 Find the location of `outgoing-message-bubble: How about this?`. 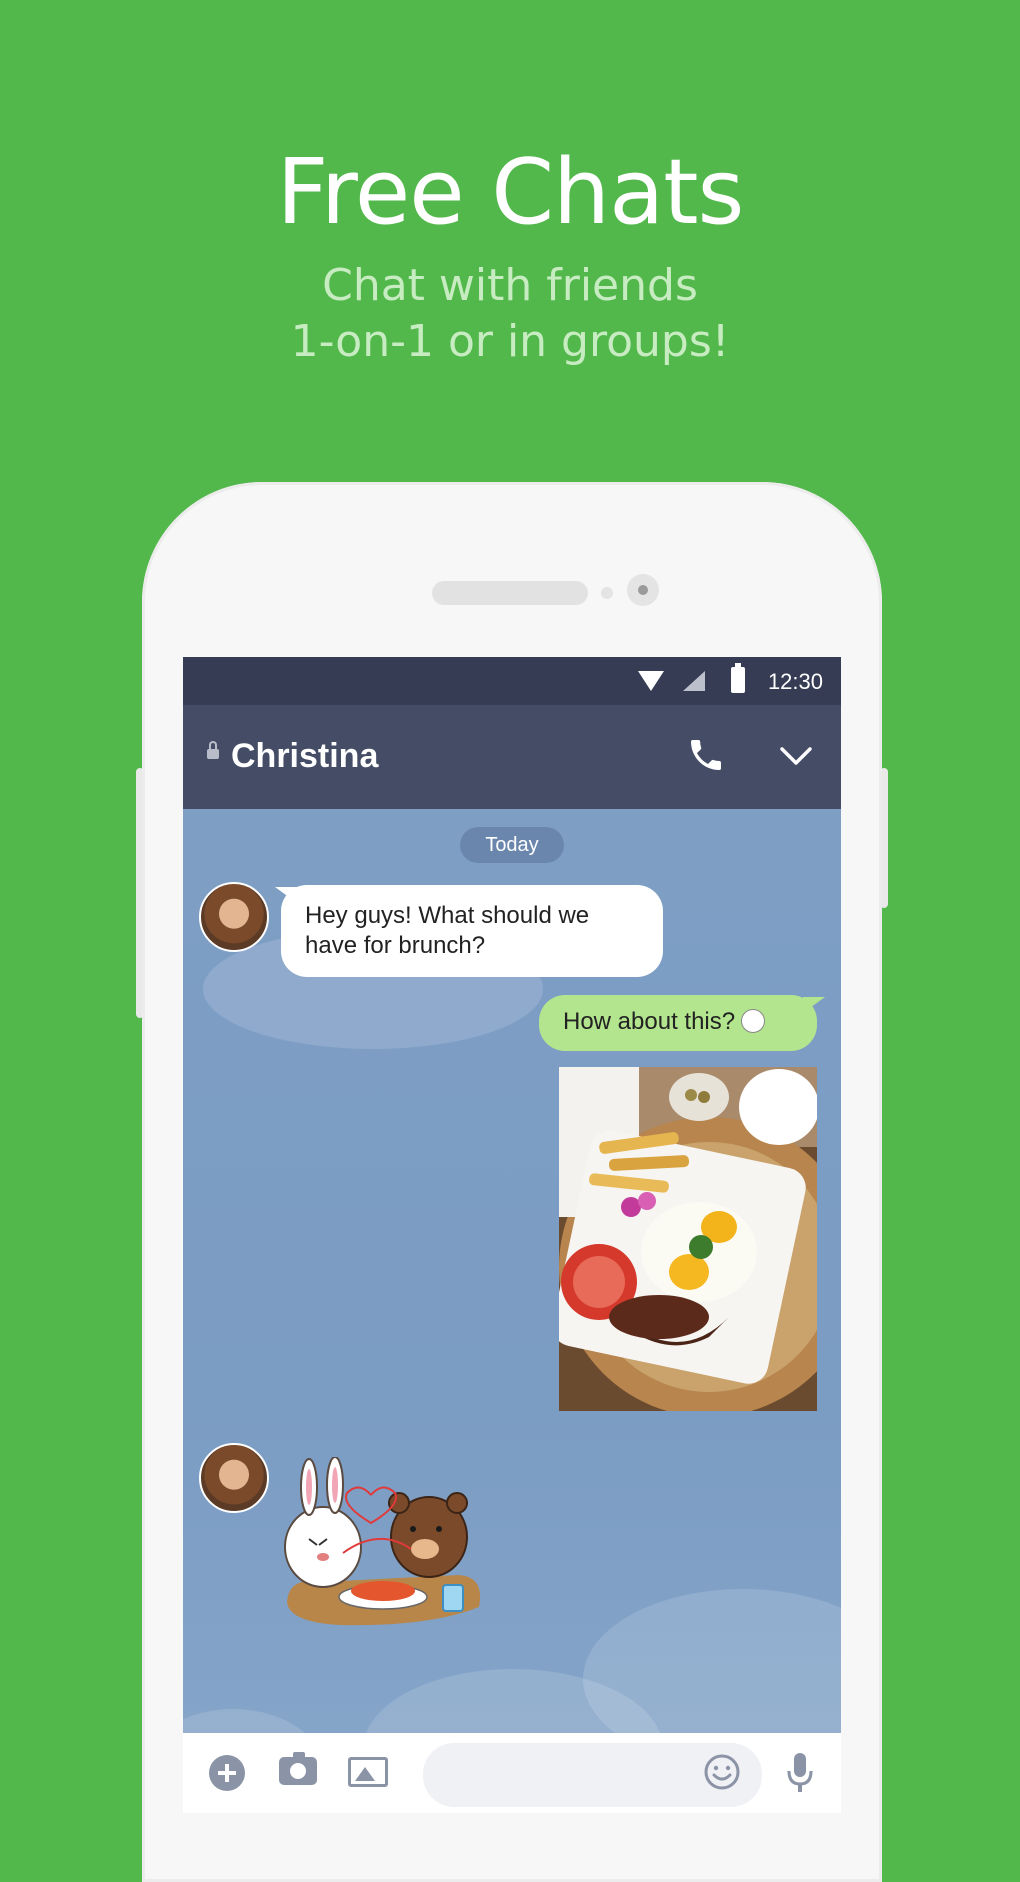

outgoing-message-bubble: How about this? is located at coordinates (682, 1023).